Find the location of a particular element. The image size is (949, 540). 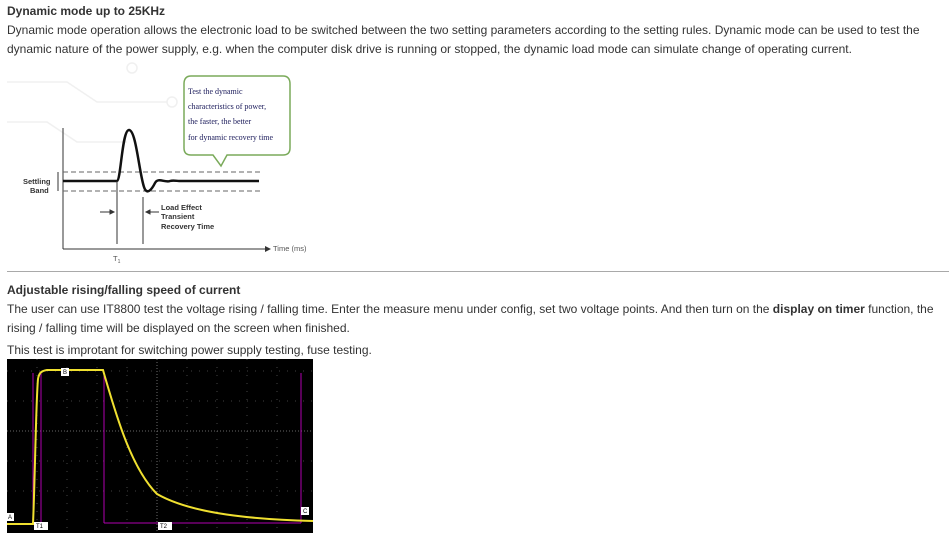

load-effect-label-2: Transient is located at coordinates (178, 216).